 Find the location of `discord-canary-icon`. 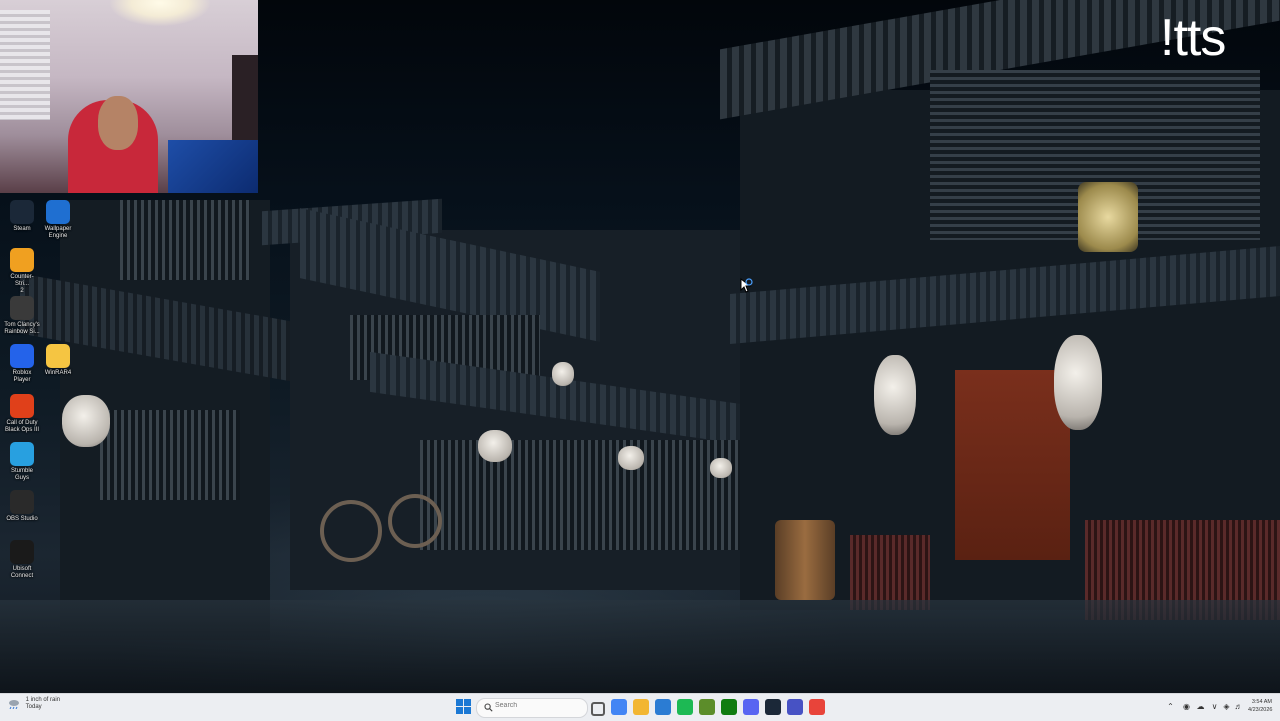

discord-canary-icon is located at coordinates (795, 707).